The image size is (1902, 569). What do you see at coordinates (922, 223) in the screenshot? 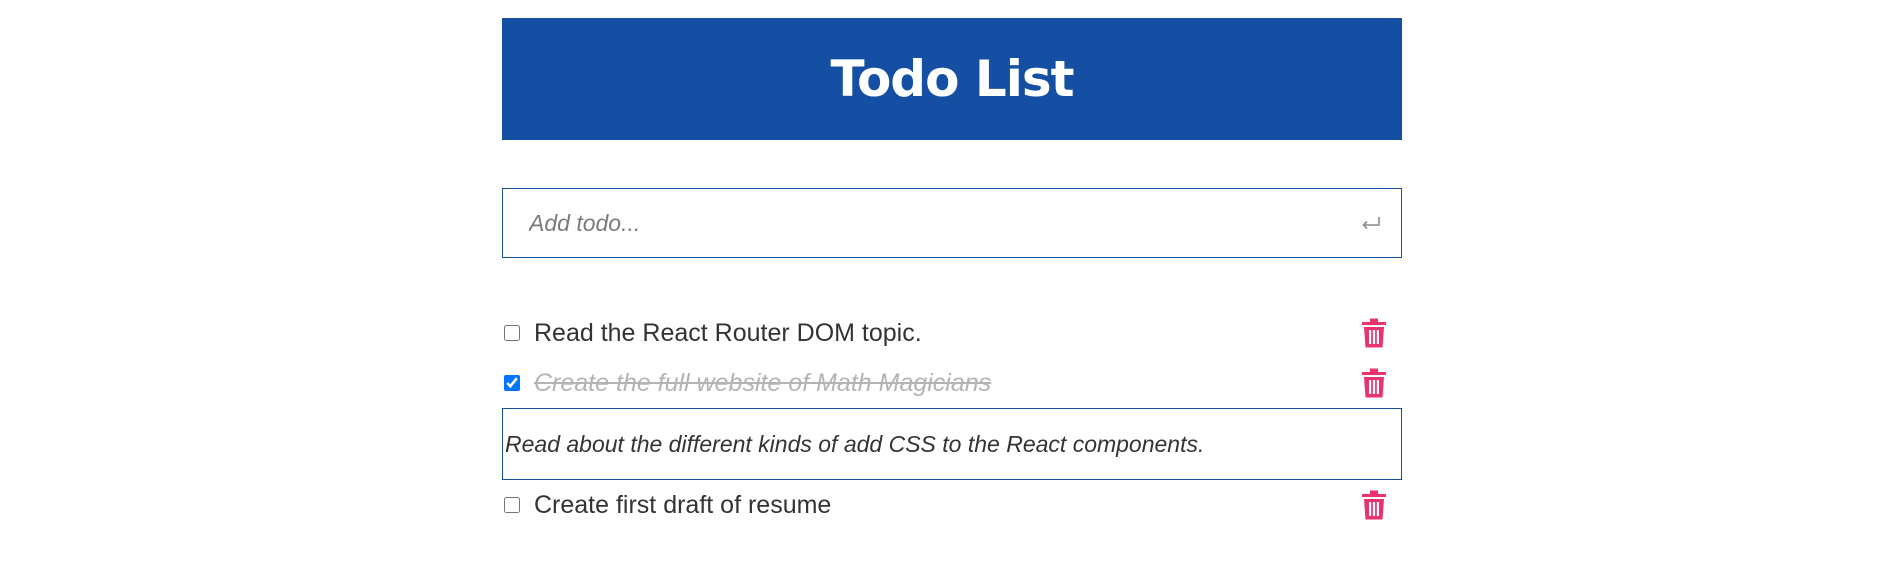
I see `add-todo-input` at bounding box center [922, 223].